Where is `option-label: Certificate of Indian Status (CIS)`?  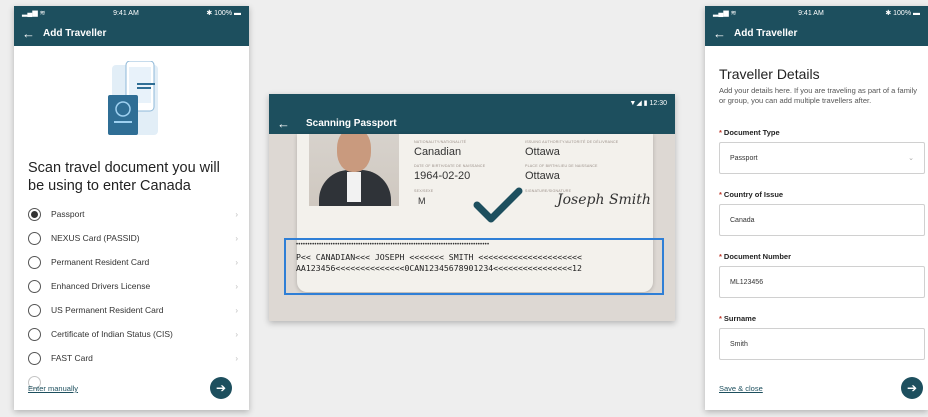 option-label: Certificate of Indian Status (CIS) is located at coordinates (112, 334).